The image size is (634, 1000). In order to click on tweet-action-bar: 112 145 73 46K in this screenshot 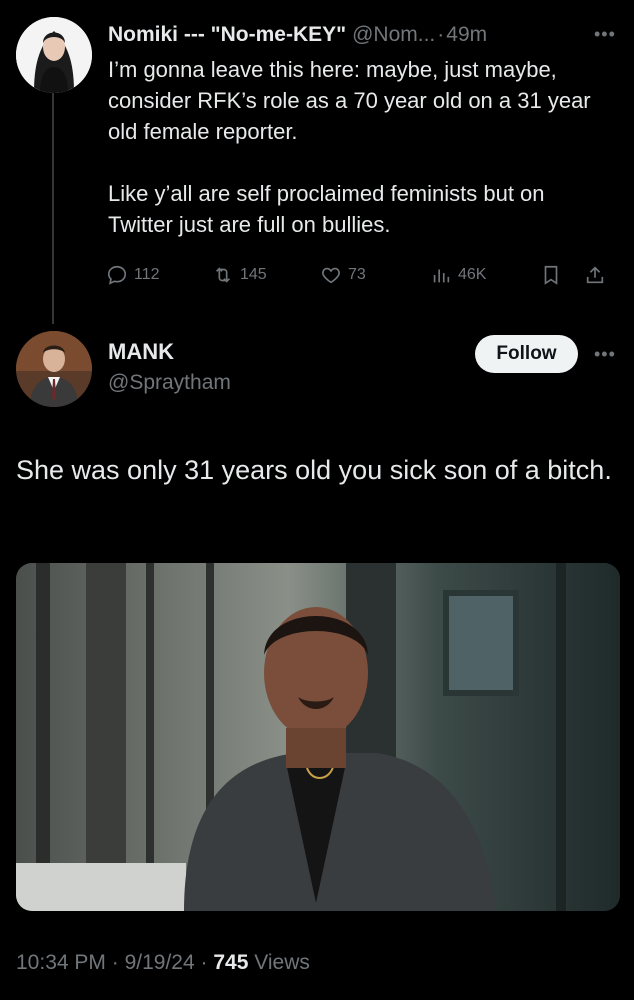, I will do `click(362, 275)`.